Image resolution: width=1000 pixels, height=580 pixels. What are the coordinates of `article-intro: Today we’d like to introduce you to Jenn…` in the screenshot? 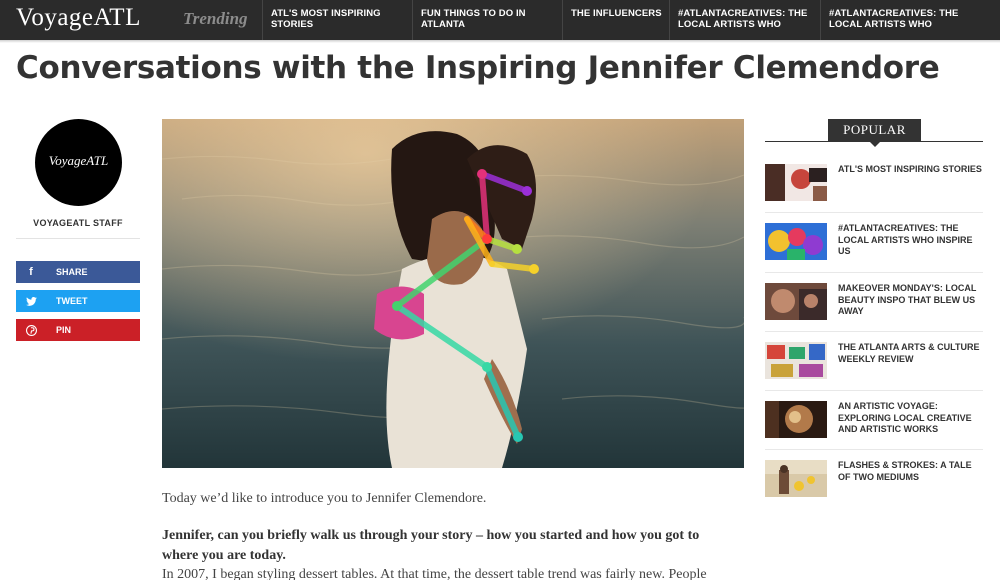 It's located at (324, 498).